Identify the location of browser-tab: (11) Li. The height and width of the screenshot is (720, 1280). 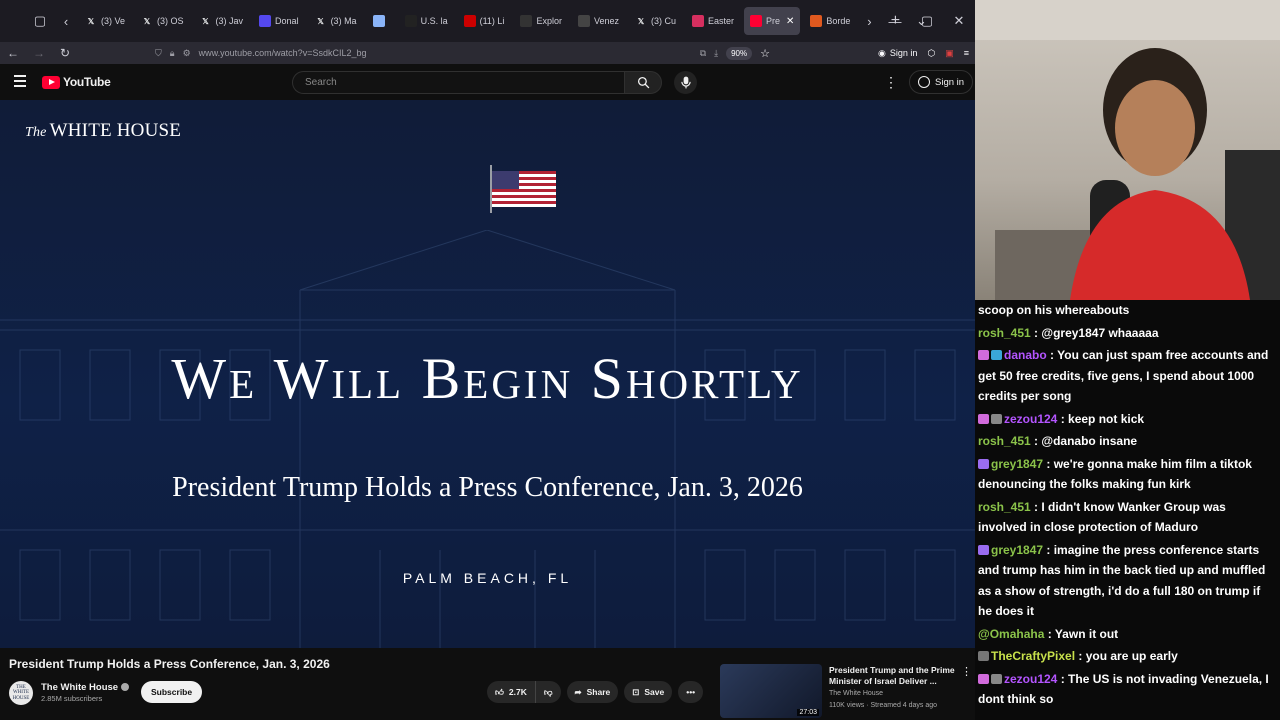
(484, 21).